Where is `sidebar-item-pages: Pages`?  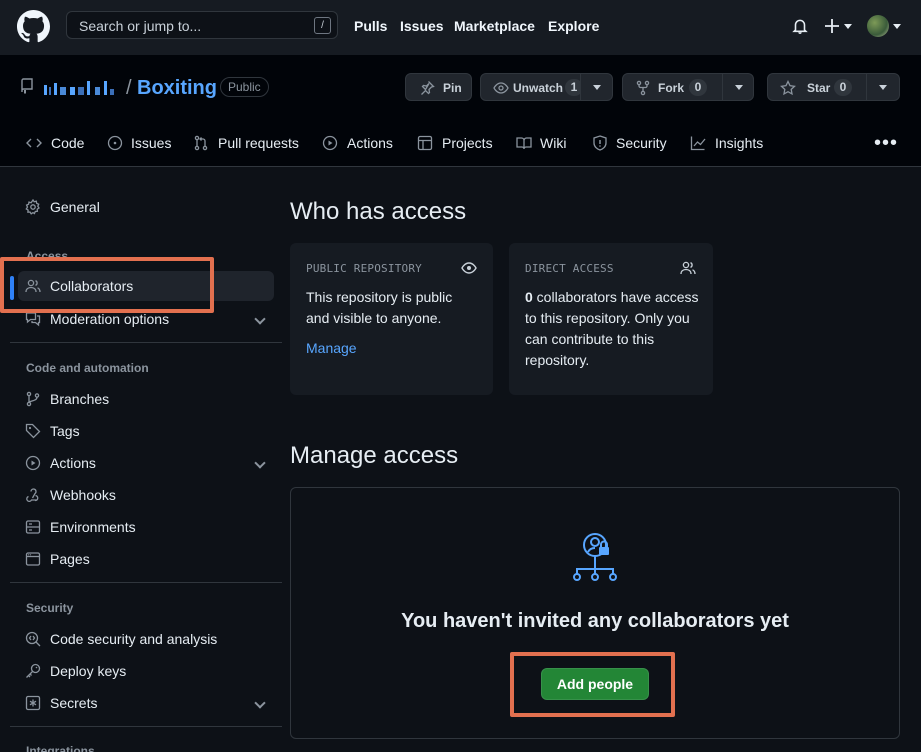
sidebar-item-pages: Pages is located at coordinates (146, 559).